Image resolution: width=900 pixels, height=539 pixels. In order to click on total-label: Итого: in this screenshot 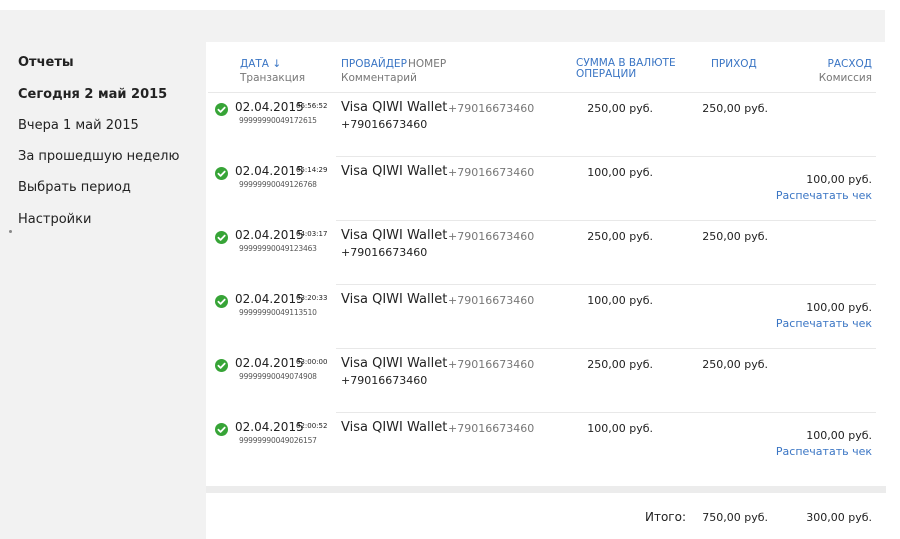, I will do `click(665, 517)`.